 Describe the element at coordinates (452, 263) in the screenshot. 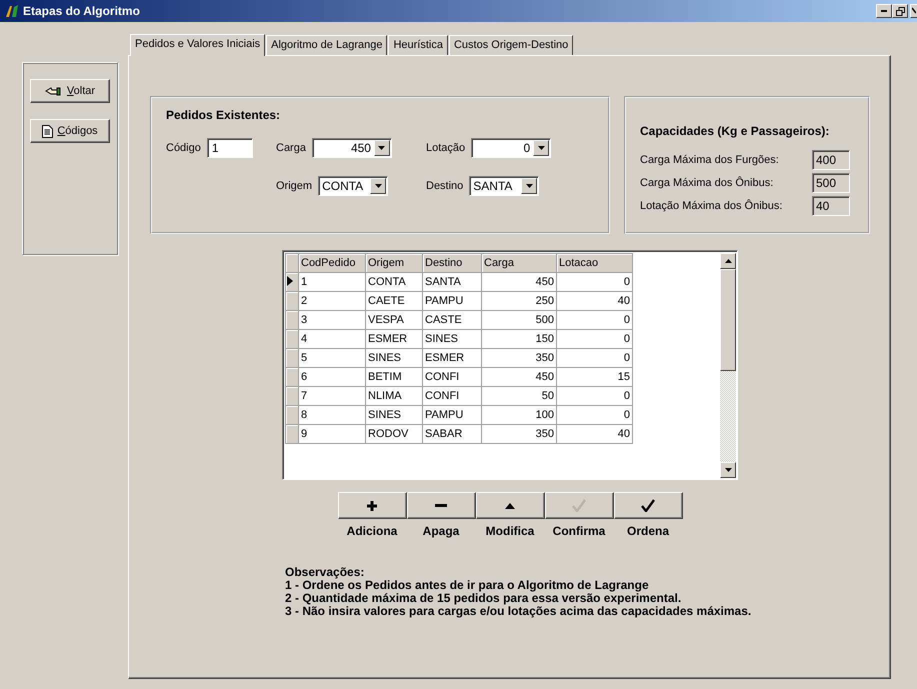

I see `column-header: Destino` at that location.